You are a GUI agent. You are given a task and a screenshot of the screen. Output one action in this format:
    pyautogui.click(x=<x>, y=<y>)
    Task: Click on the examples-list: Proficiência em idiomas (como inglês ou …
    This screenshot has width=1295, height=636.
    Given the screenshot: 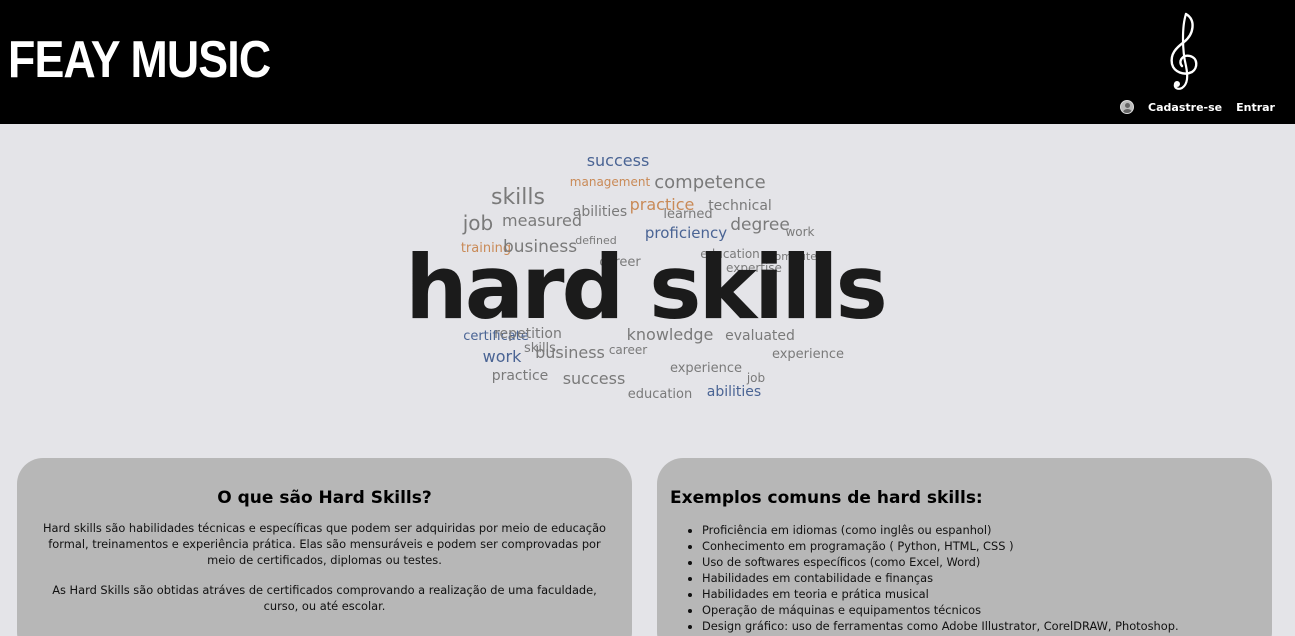 What is the action you would take?
    pyautogui.click(x=987, y=578)
    